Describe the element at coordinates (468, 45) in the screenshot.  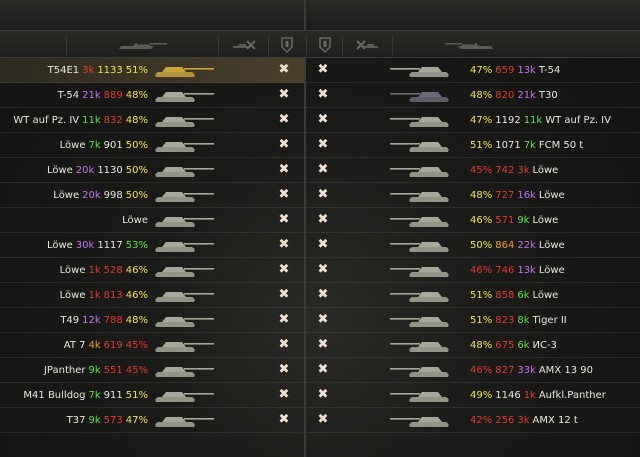
I see `right-vehicle-column-header` at that location.